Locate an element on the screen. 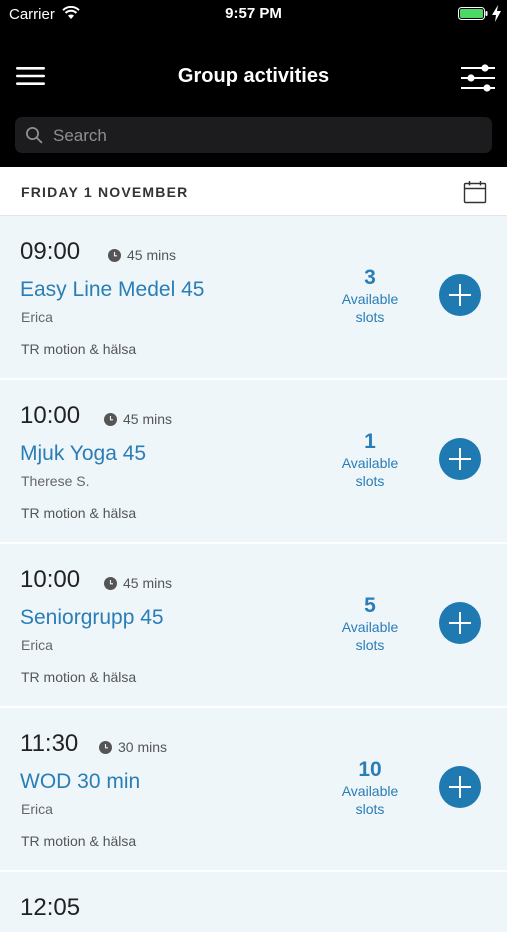  slots-count: 1 is located at coordinates (370, 441).